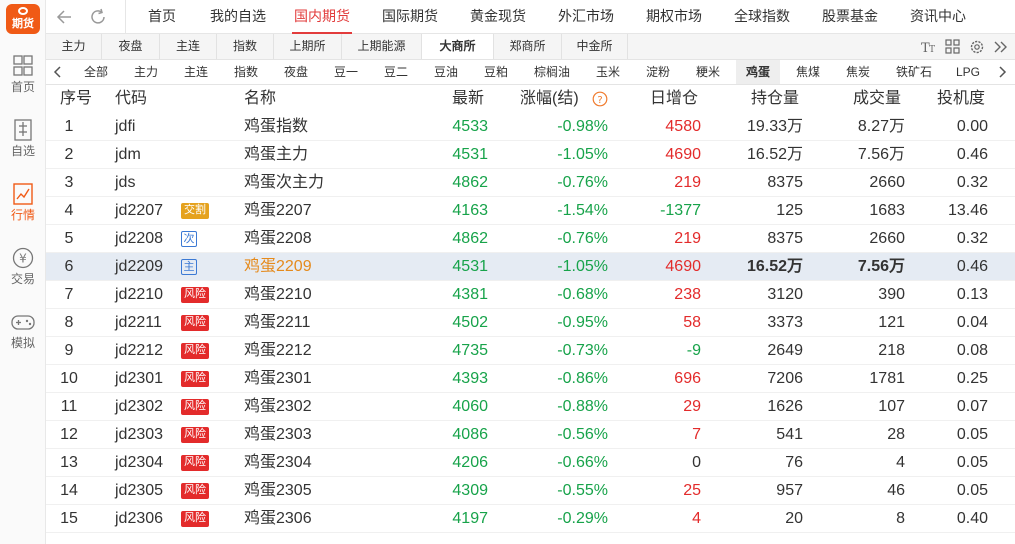  I want to click on prod-tab-index: 指数, so click(246, 72).